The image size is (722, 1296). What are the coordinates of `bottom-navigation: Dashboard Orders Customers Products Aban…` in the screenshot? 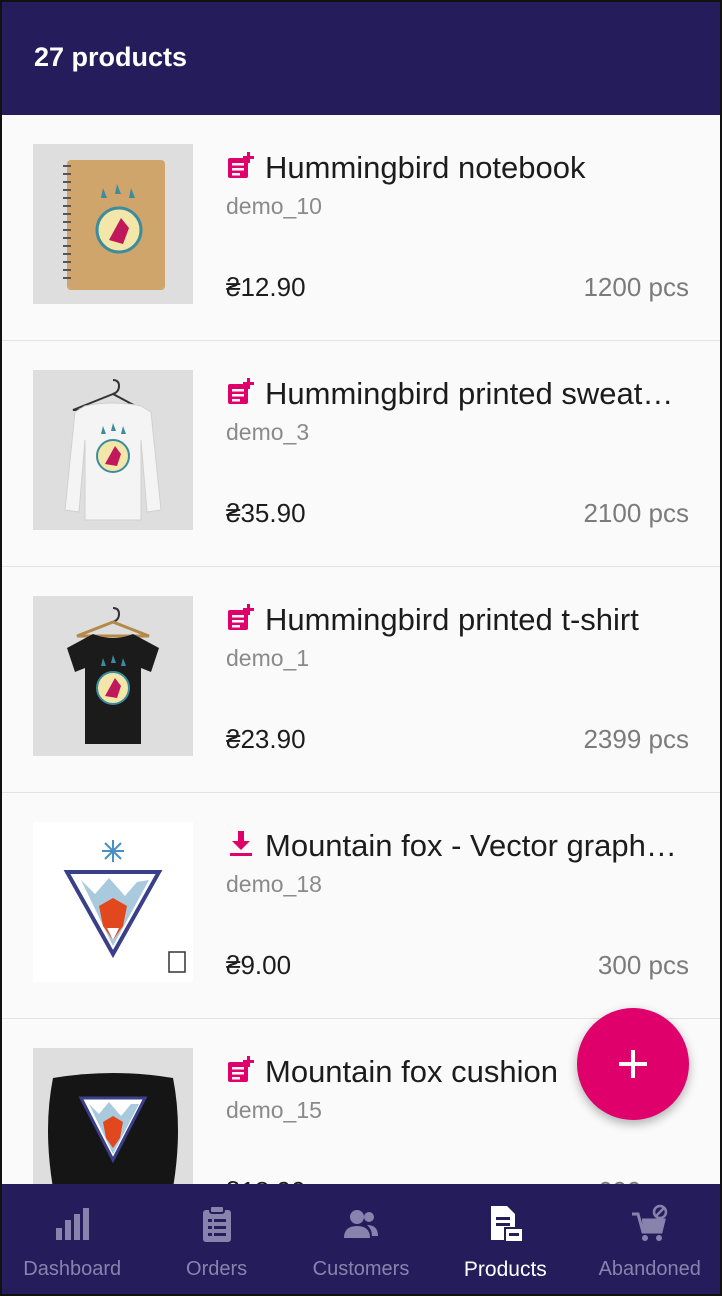 It's located at (361, 1240).